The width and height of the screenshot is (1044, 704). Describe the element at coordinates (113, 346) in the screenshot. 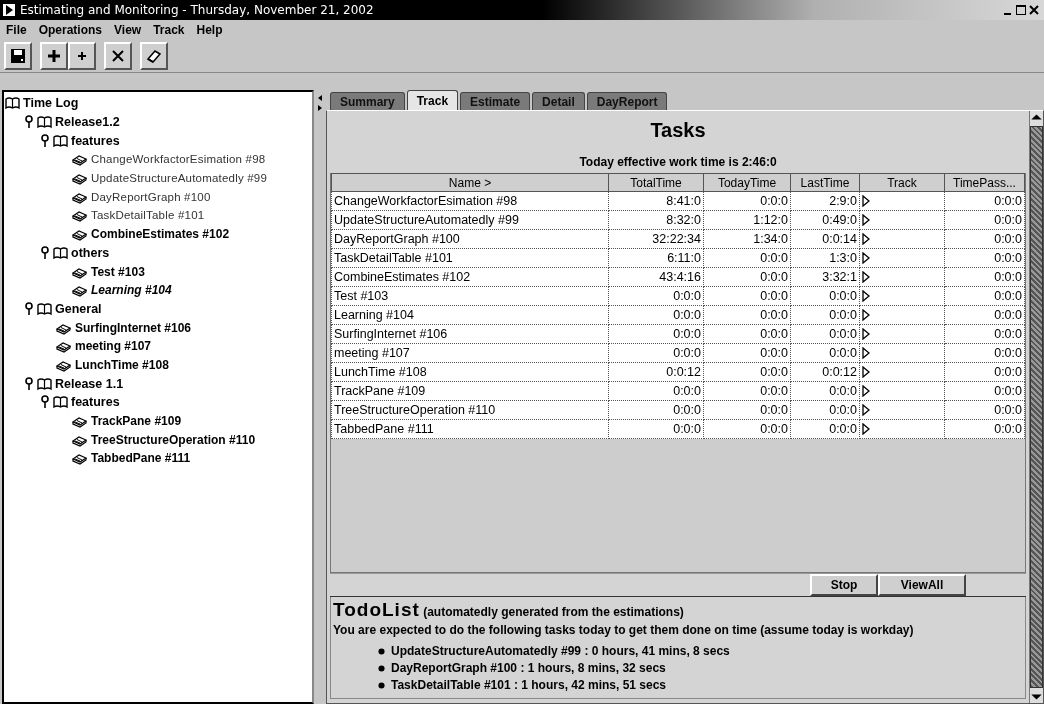

I see `tree-item: meeting #107` at that location.